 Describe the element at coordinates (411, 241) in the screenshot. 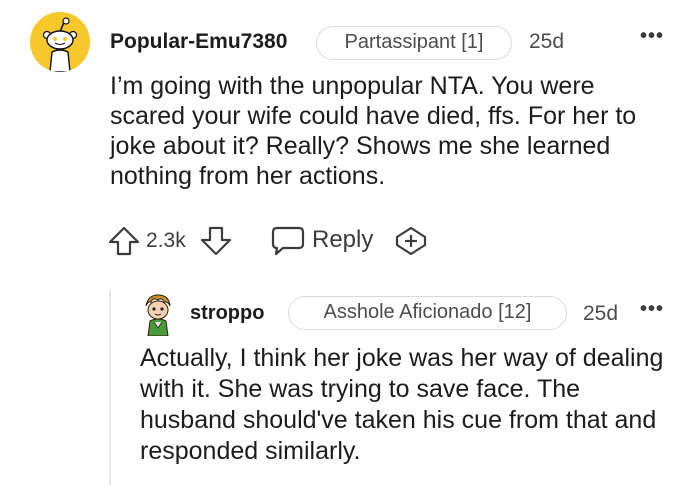

I see `award-icon` at that location.